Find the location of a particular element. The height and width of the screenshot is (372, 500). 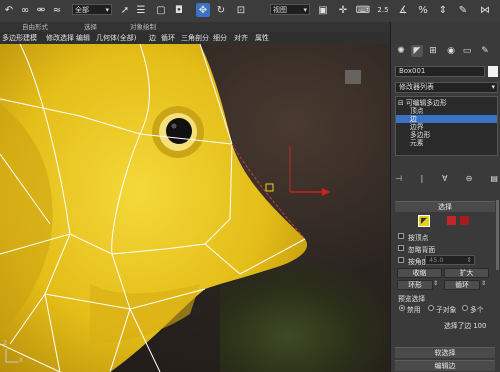

by-angle-checkbox is located at coordinates (401, 260).